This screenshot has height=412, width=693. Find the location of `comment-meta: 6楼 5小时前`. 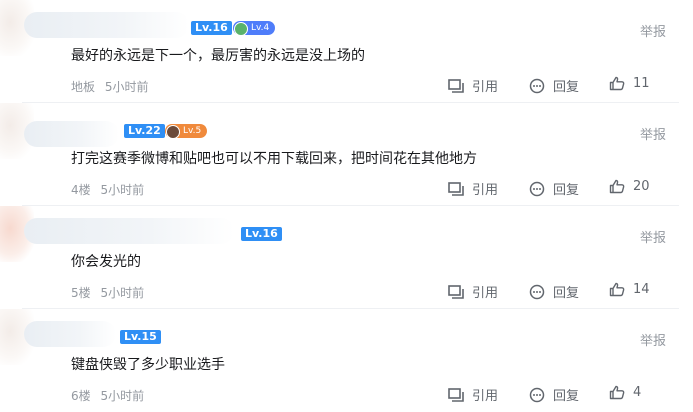

comment-meta: 6楼 5小时前 is located at coordinates (107, 395).